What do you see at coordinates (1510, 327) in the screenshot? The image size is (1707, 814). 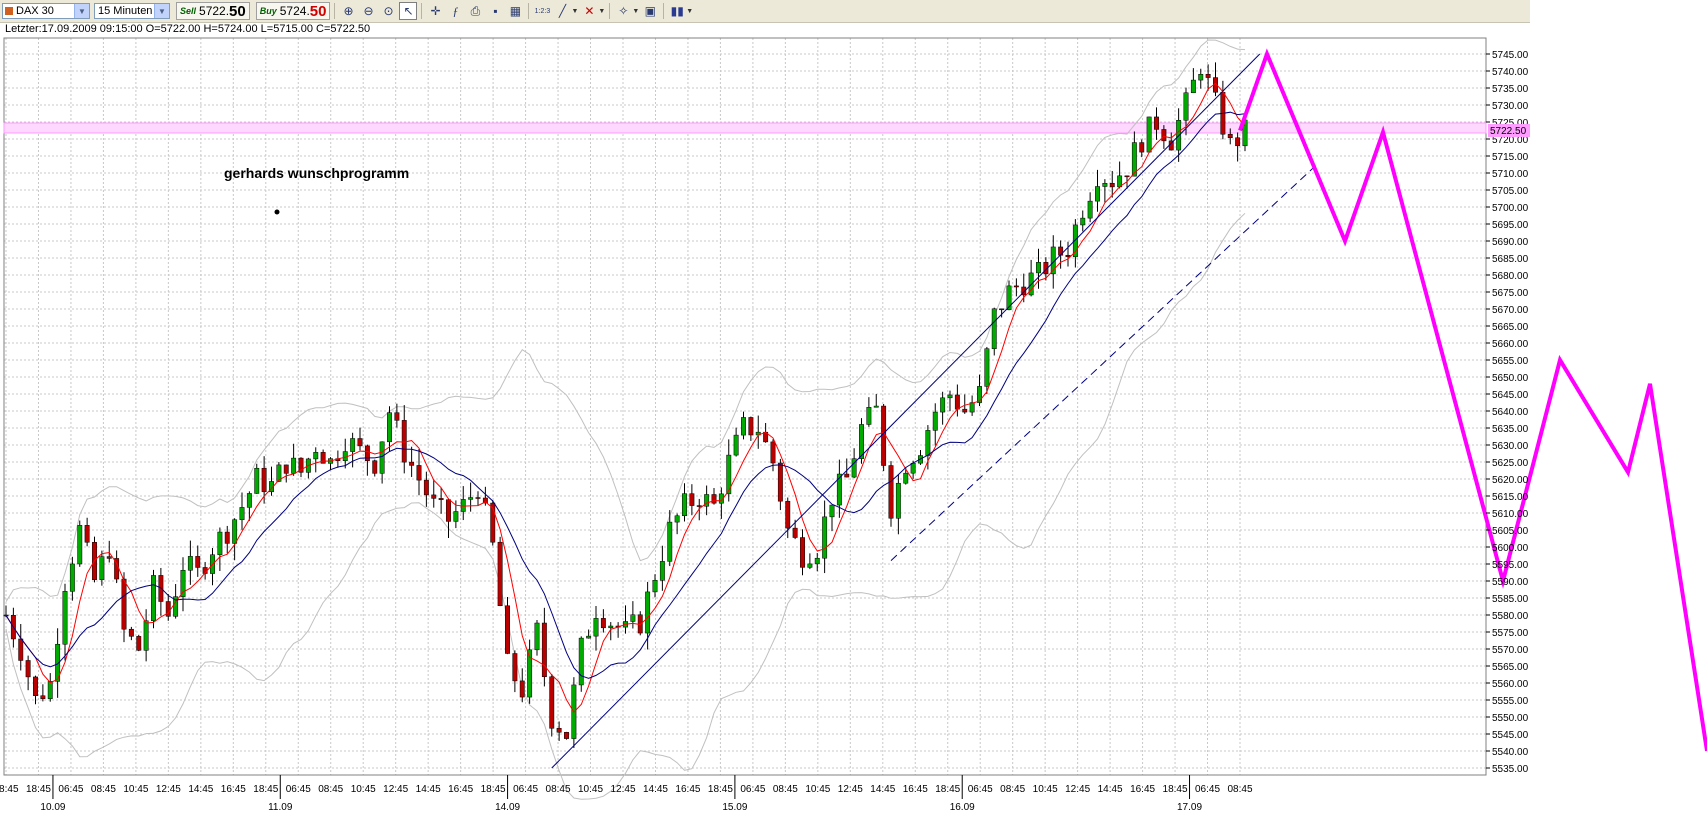 I see `y-tick-label: 5665.00` at bounding box center [1510, 327].